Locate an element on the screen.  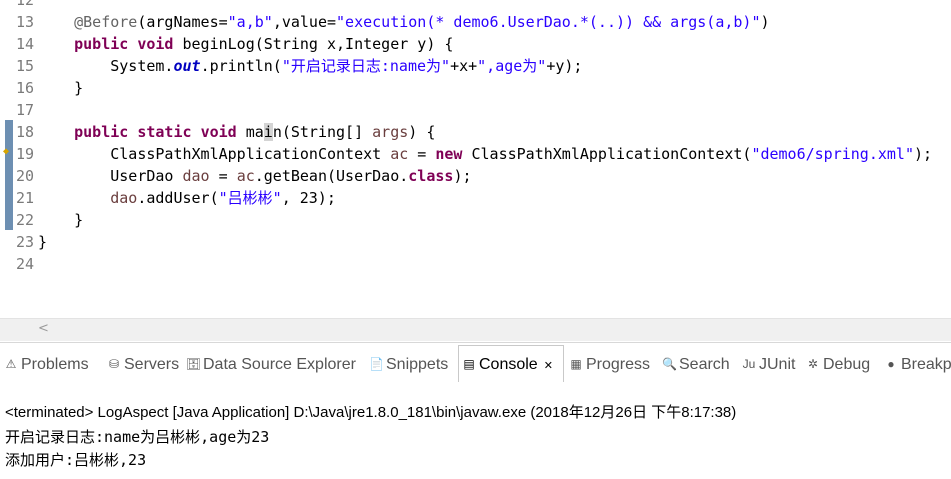
code-token: i is located at coordinates (268, 132).